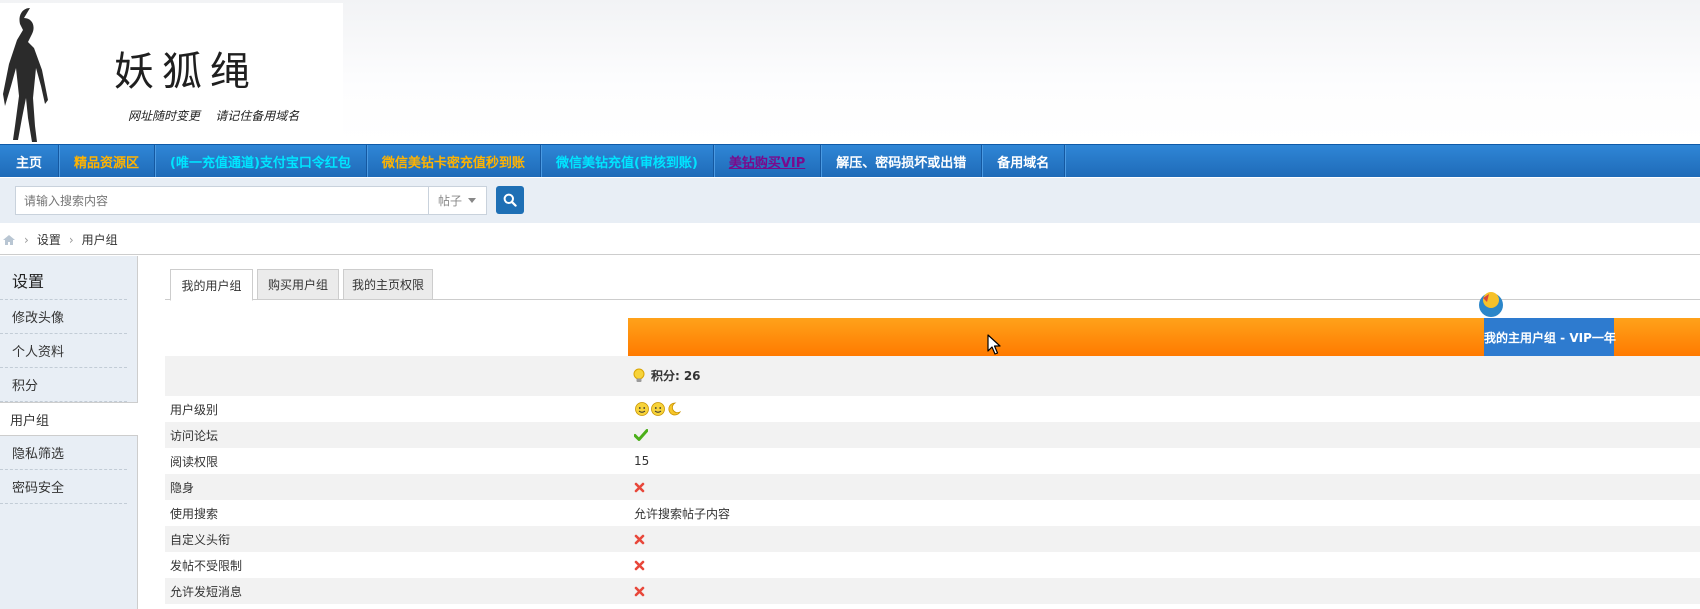 Image resolution: width=1700 pixels, height=609 pixels. I want to click on nav-item-label: 解压、密码损坏或出错, so click(901, 163).